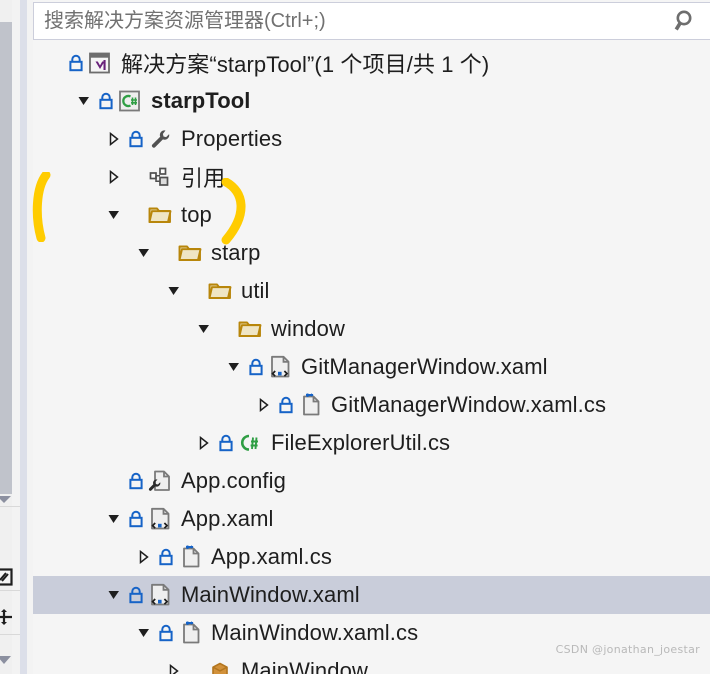 This screenshot has height=674, width=710. I want to click on search-input, so click(348, 21).